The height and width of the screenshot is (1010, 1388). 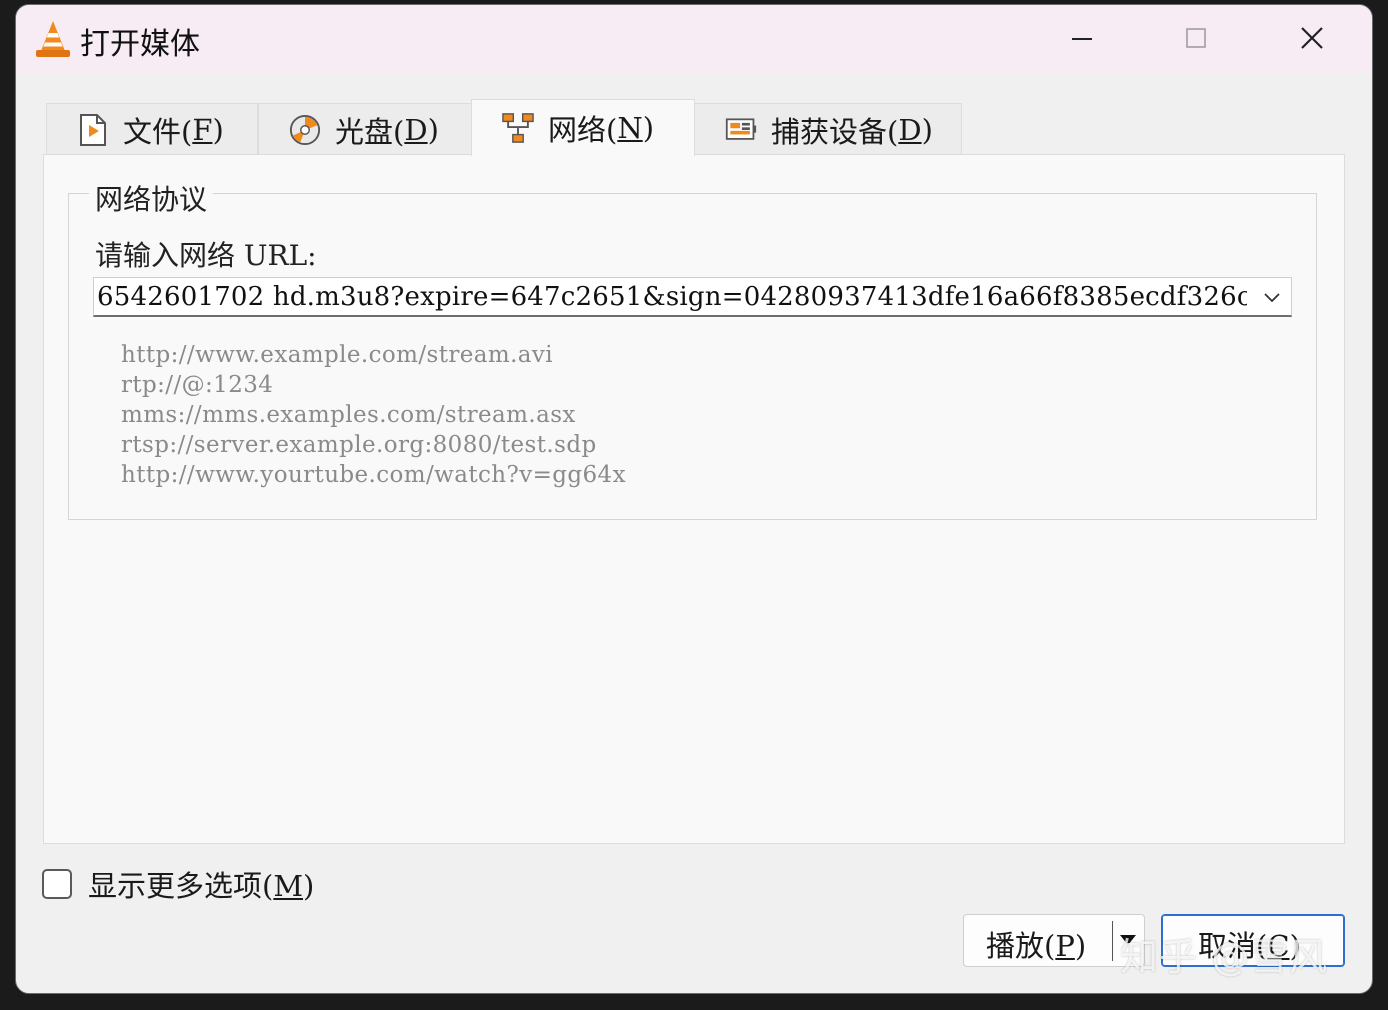 I want to click on tab-file-label: 文件(, so click(x=158, y=131).